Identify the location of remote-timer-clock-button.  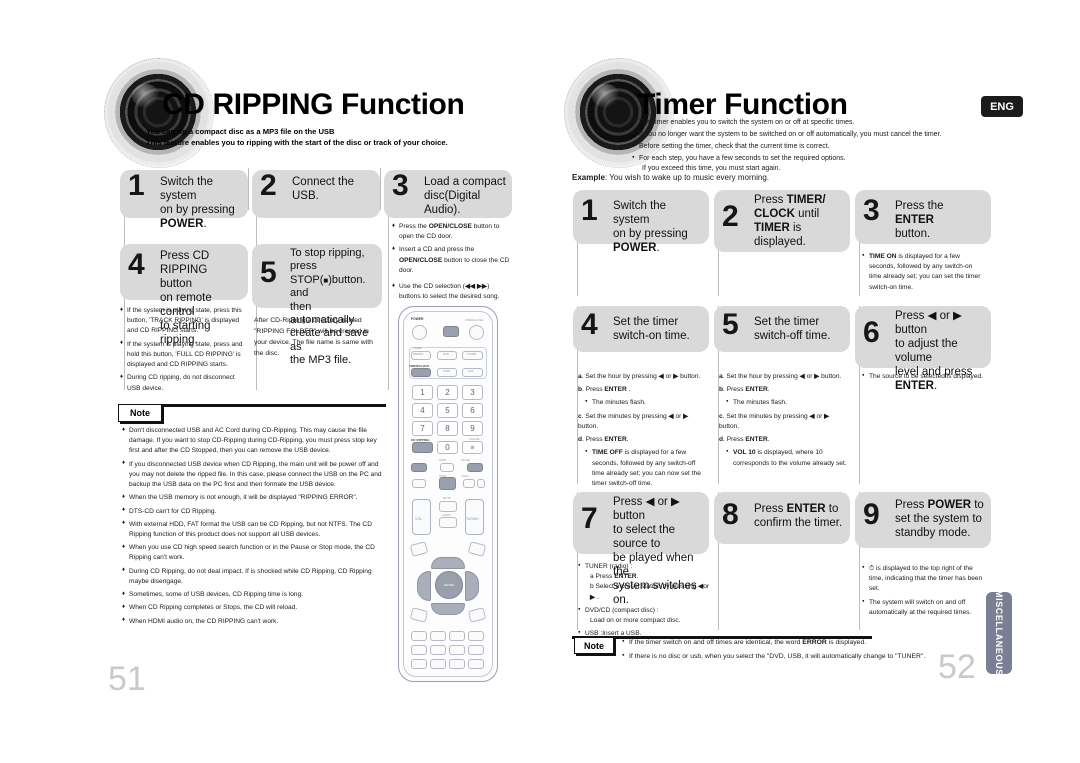
(421, 372).